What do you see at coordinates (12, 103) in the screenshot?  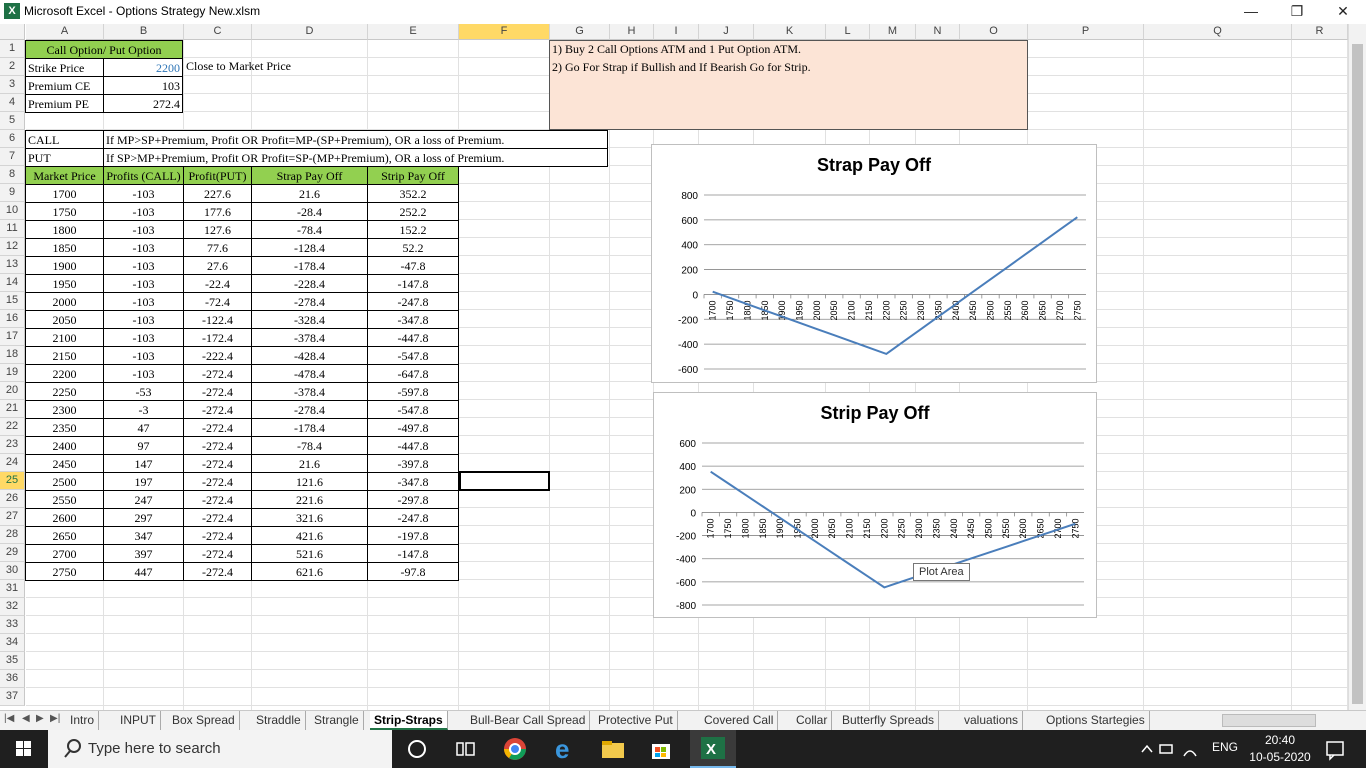 I see `row-header-4: 4` at bounding box center [12, 103].